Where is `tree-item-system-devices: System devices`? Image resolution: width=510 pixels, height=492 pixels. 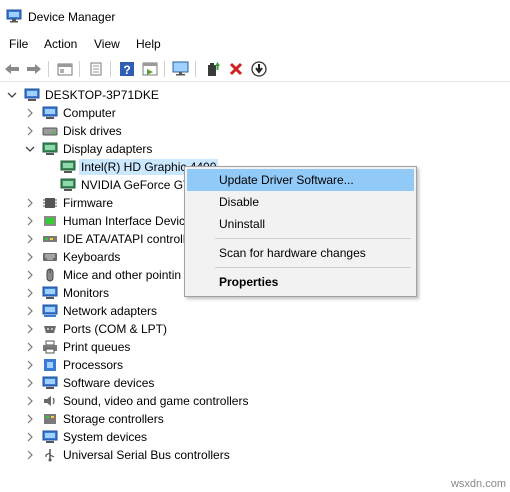 tree-item-system-devices: System devices is located at coordinates (85, 437).